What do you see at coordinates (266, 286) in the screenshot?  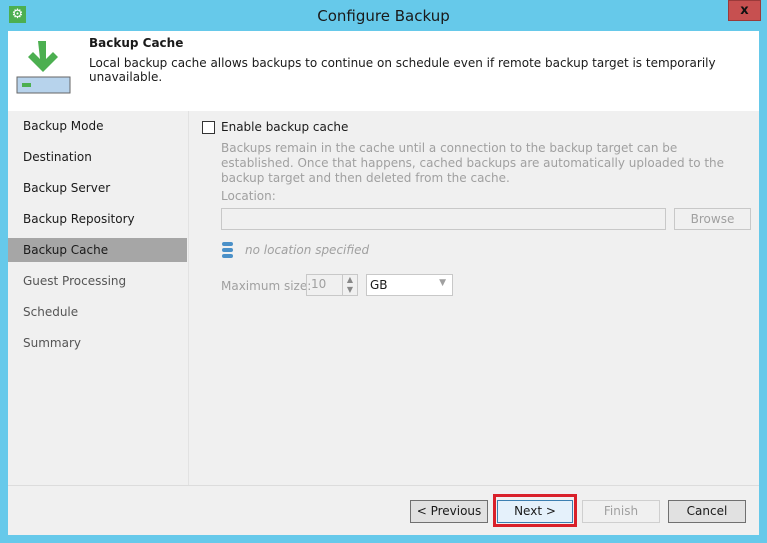 I see `max-size-label: Maximum size:` at bounding box center [266, 286].